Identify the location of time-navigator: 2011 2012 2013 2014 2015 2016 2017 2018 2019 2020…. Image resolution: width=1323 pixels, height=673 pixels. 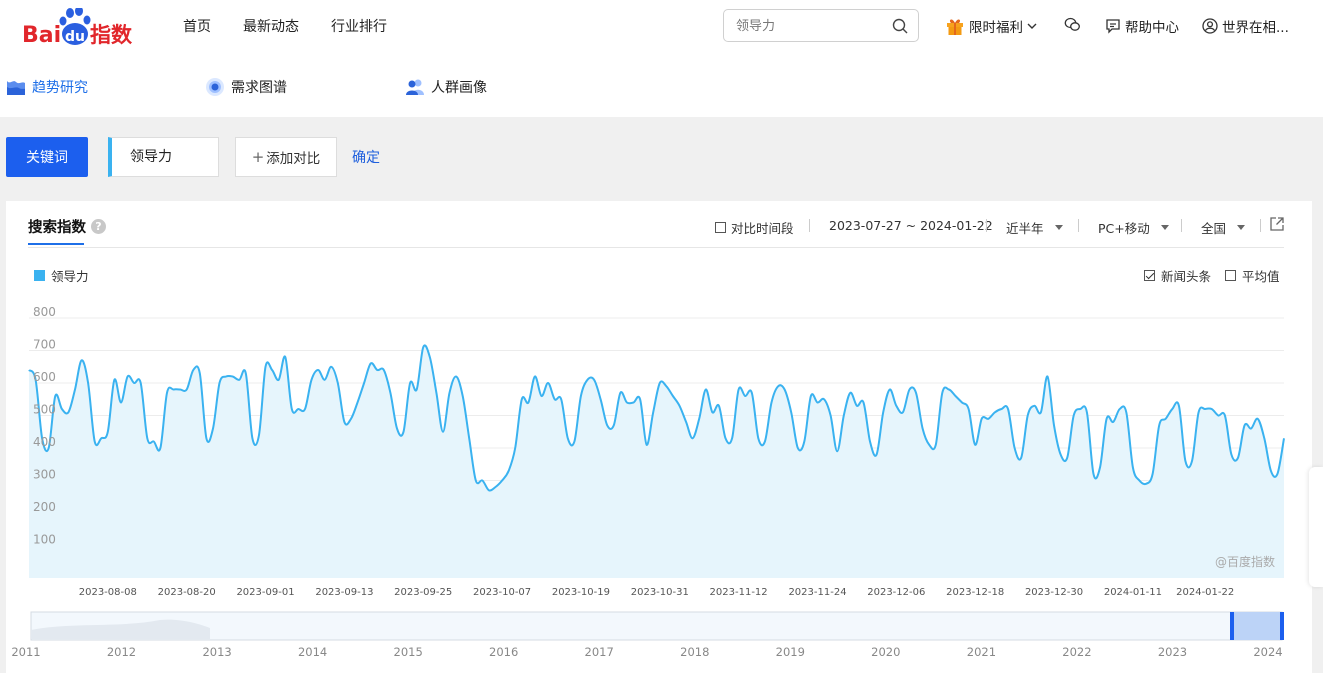
(647, 635).